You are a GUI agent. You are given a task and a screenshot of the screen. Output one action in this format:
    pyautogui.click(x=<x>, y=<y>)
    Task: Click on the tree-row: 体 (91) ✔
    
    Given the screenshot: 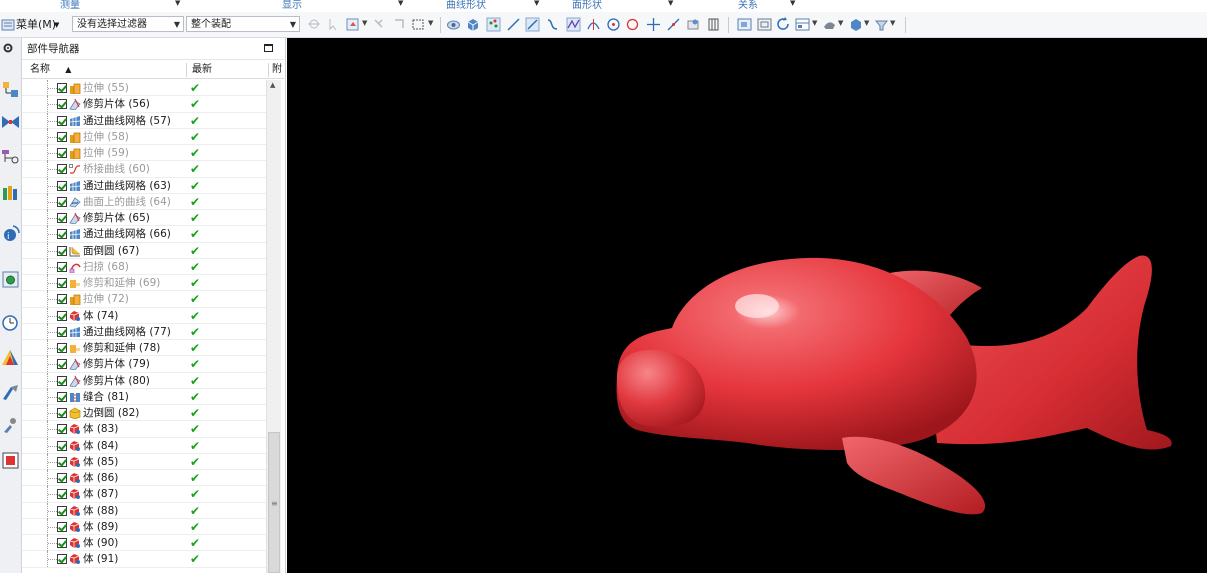 What is the action you would take?
    pyautogui.click(x=144, y=559)
    